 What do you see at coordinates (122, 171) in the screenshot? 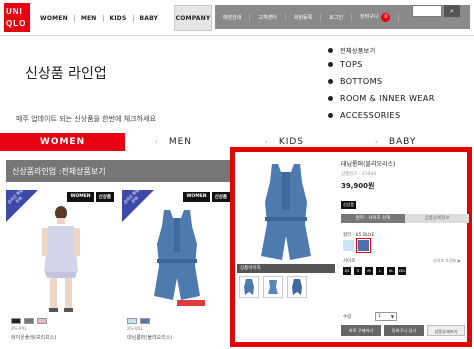
I see `section-header: 신상품라인업 :전체상품보기` at bounding box center [122, 171].